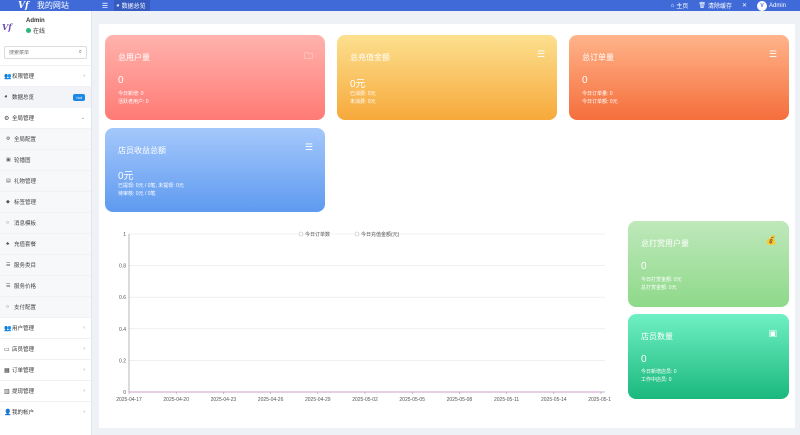 The width and height of the screenshot is (800, 435). What do you see at coordinates (28, 30) in the screenshot?
I see `online-dot-icon` at bounding box center [28, 30].